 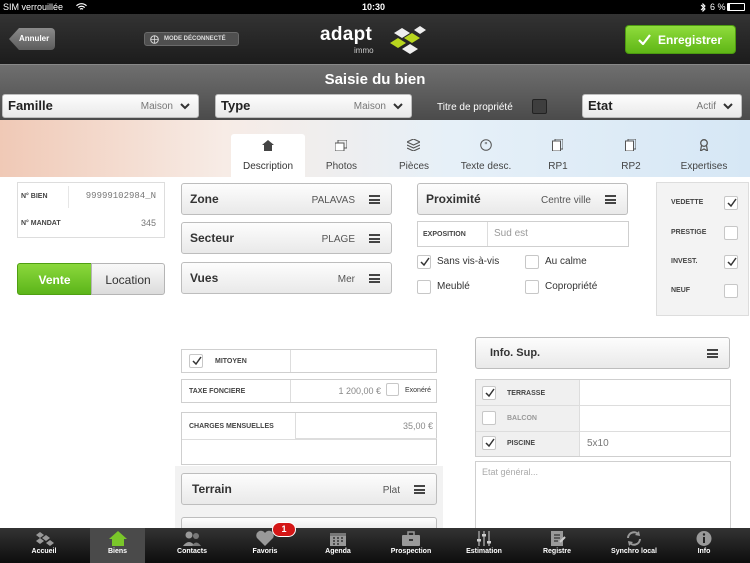 I want to click on tabbar-biens-label: Biens, so click(x=117, y=551).